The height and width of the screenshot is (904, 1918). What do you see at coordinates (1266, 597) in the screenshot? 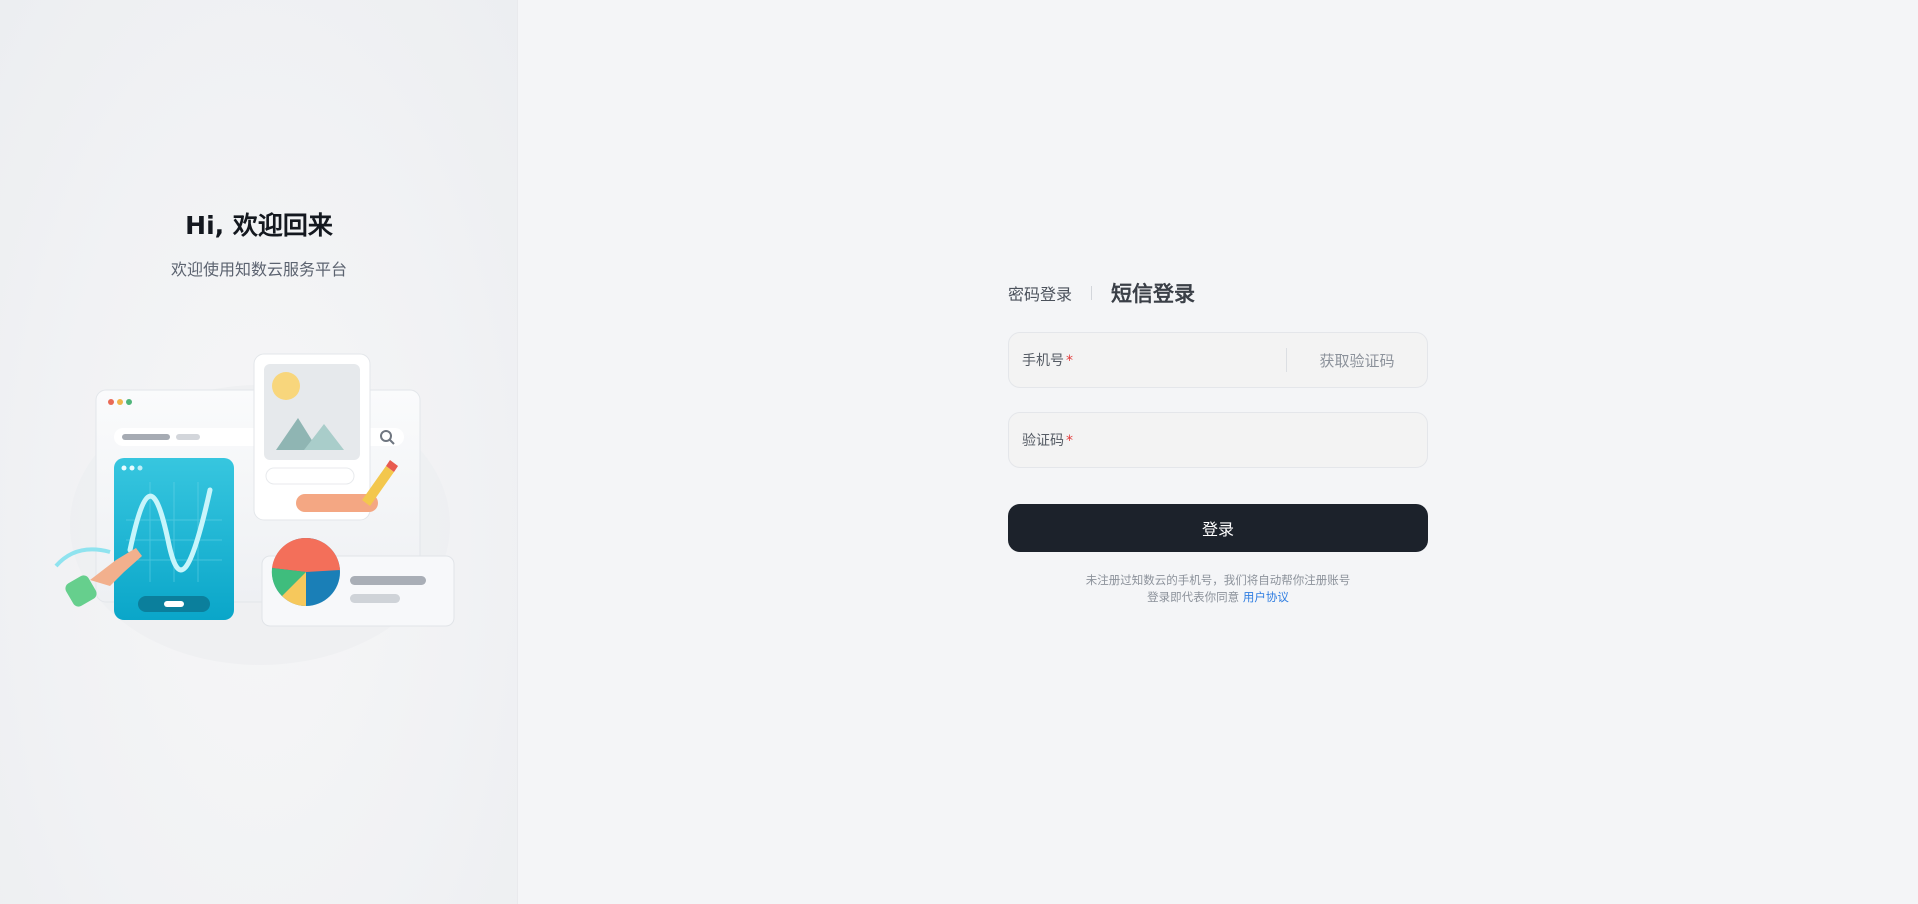
I see `user-agreement-link: 用户协议` at bounding box center [1266, 597].